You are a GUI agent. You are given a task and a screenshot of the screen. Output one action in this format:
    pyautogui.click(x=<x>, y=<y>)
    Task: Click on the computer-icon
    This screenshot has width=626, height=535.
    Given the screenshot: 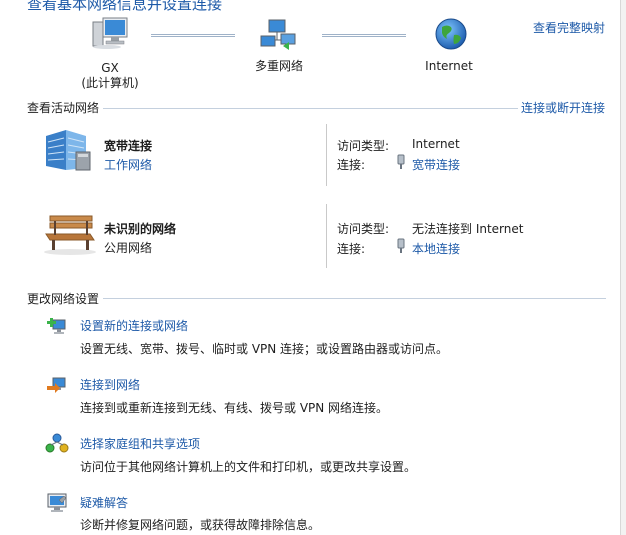 What is the action you would take?
    pyautogui.click(x=109, y=35)
    